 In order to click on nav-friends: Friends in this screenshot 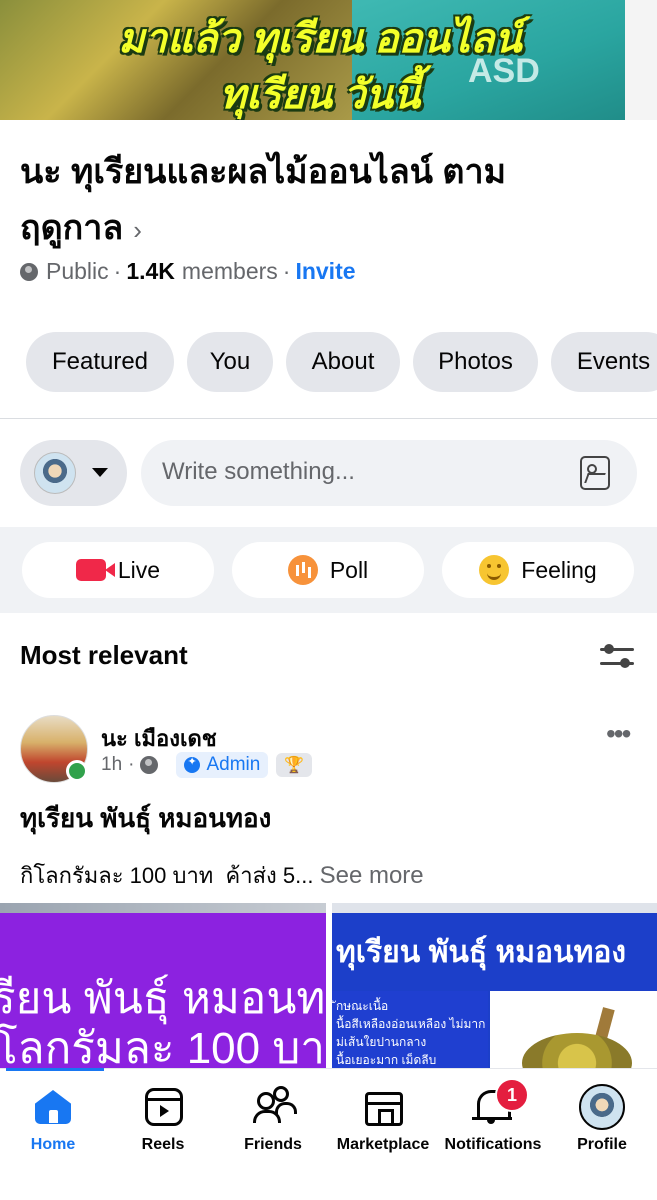, I will do `click(273, 1125)`.